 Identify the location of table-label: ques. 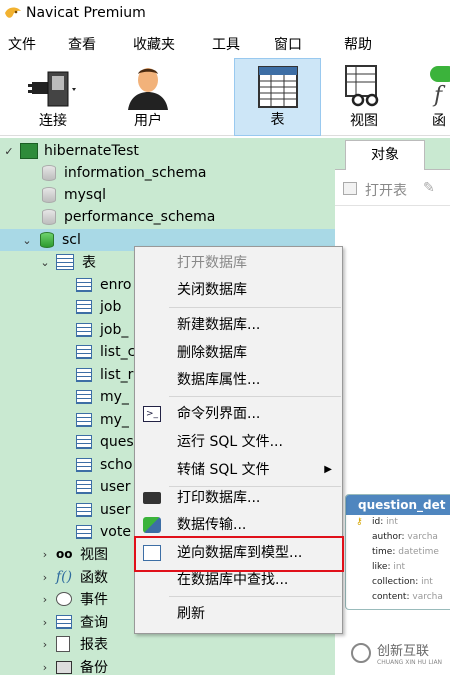
(117, 442).